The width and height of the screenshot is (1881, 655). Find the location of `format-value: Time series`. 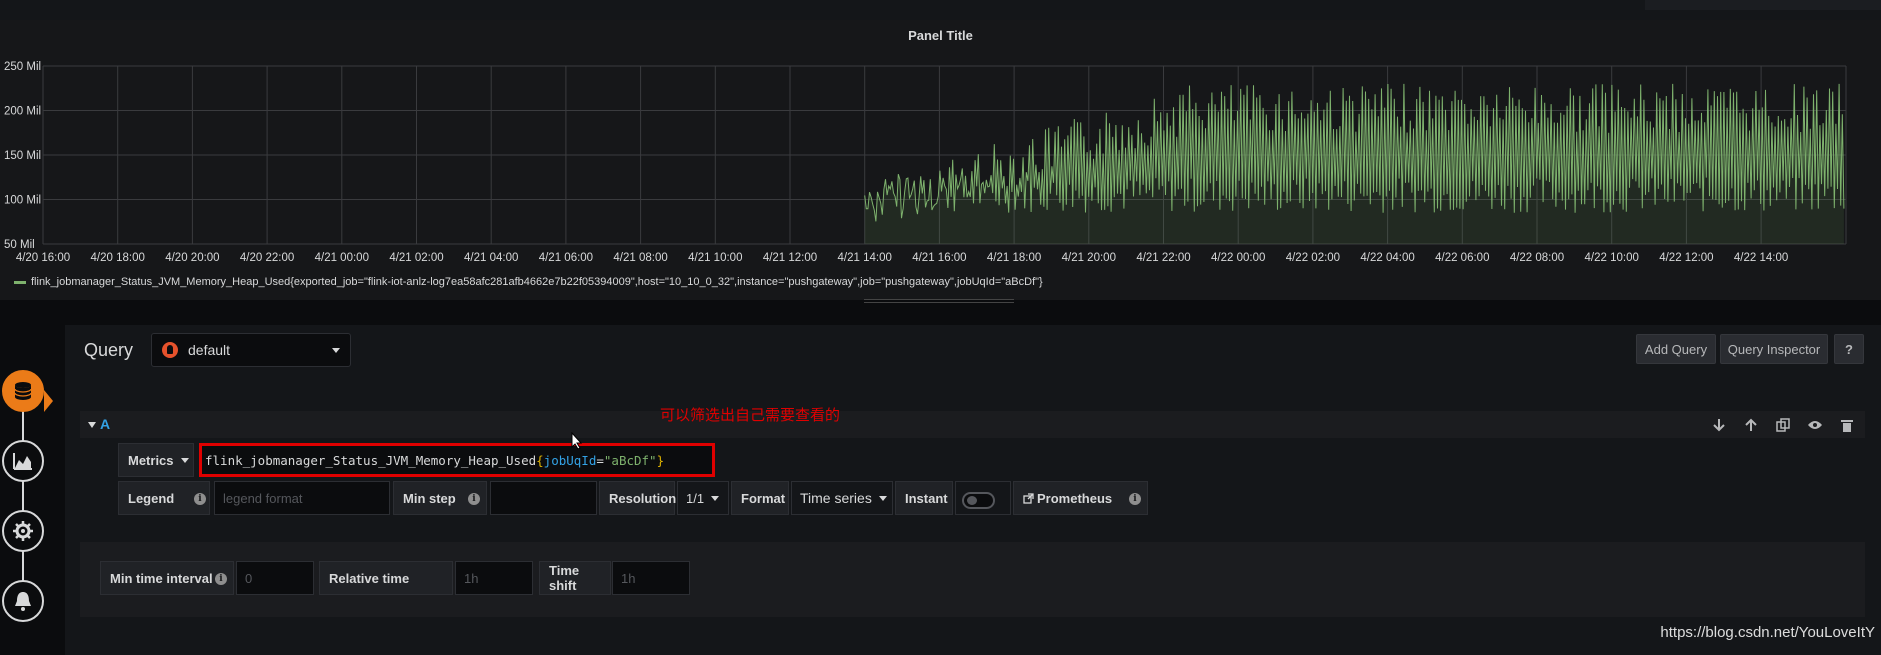

format-value: Time series is located at coordinates (836, 498).